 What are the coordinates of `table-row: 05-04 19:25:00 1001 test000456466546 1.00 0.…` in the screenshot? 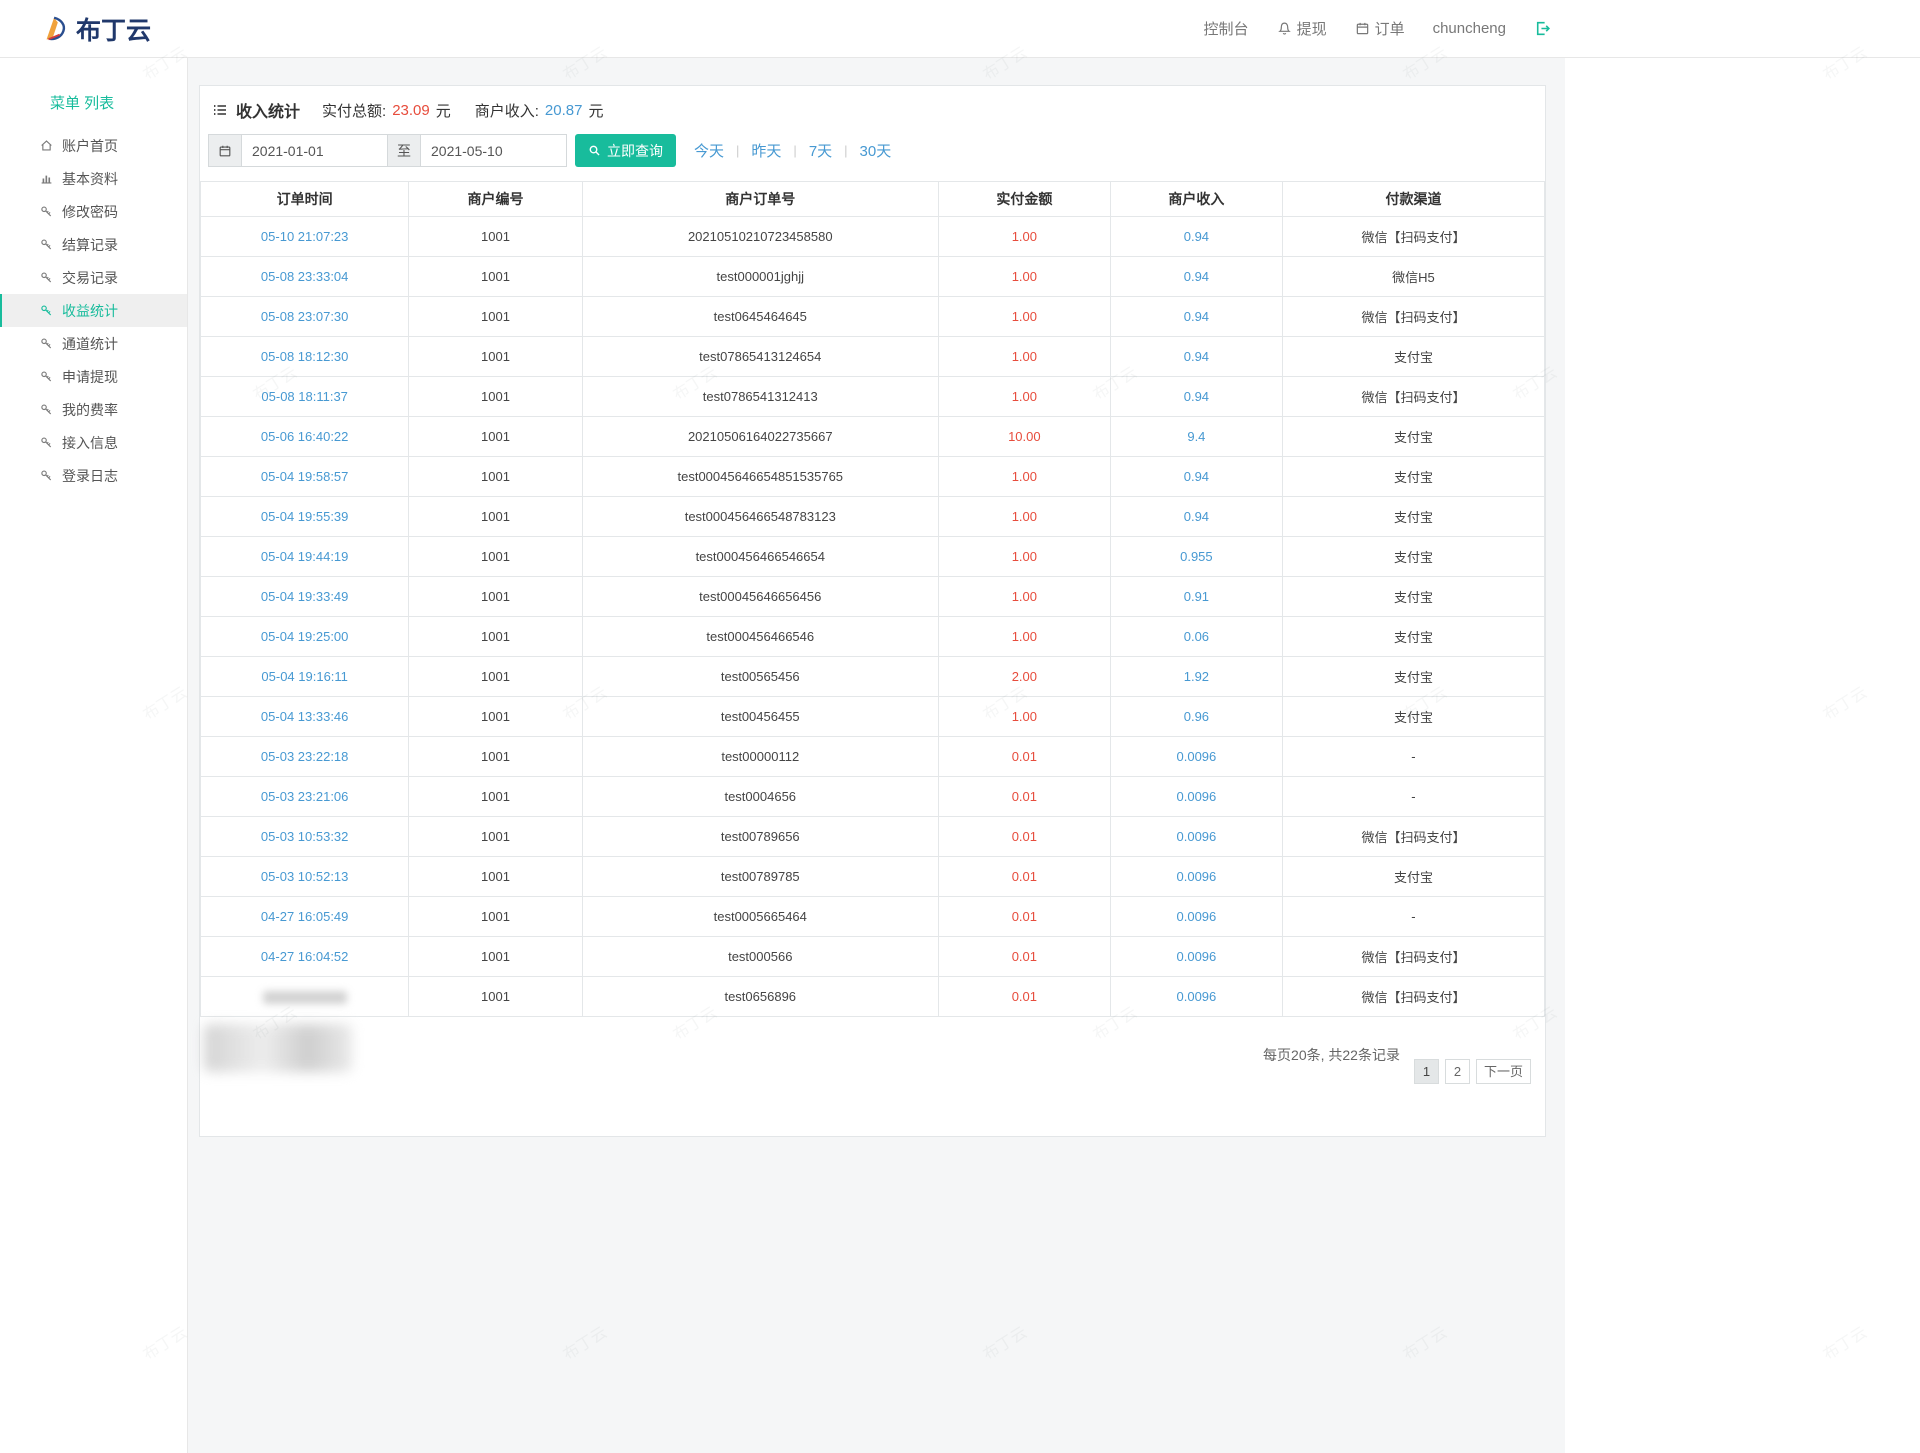 It's located at (872, 636).